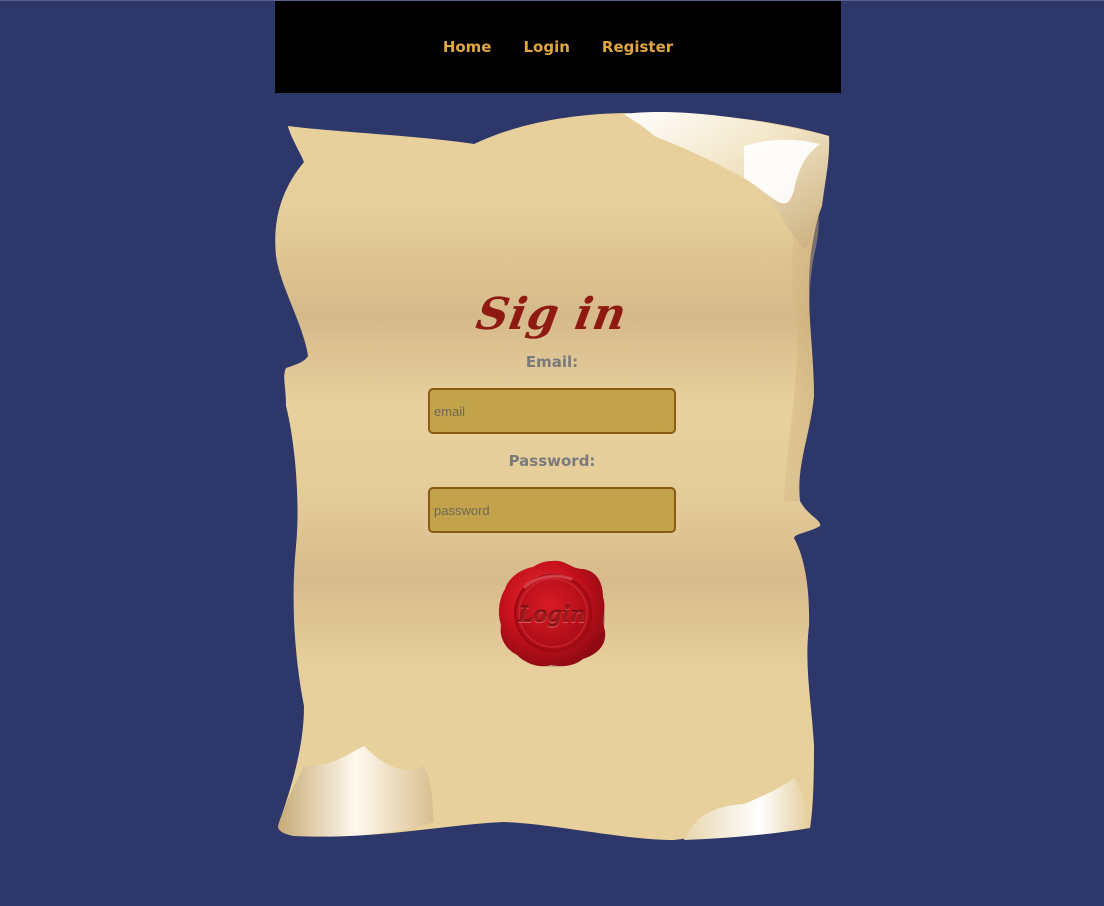 The height and width of the screenshot is (906, 1104). I want to click on password-field, so click(552, 510).